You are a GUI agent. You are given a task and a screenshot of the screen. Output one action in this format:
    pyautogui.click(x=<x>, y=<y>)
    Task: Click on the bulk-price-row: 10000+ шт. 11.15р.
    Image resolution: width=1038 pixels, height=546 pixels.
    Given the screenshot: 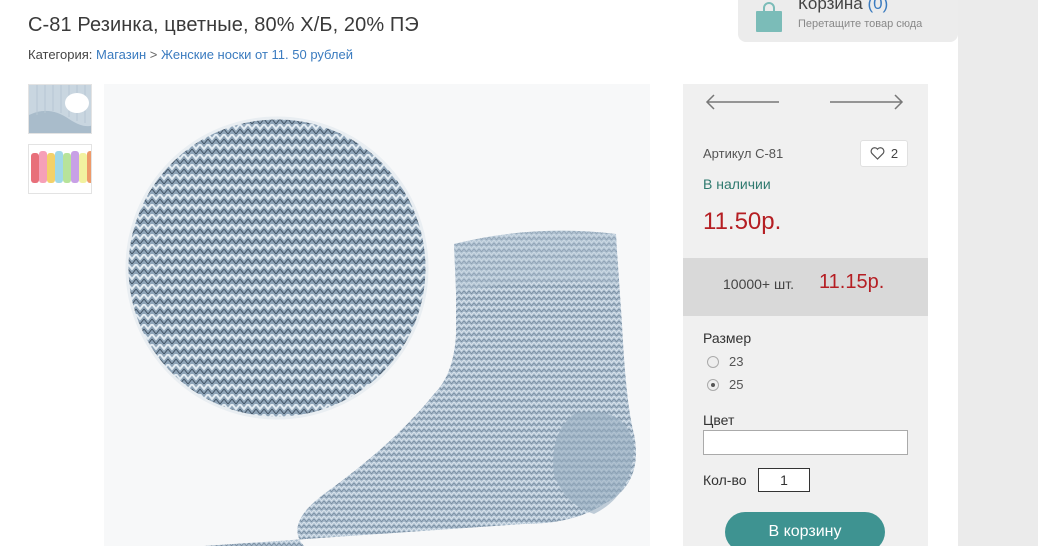 What is the action you would take?
    pyautogui.click(x=805, y=287)
    